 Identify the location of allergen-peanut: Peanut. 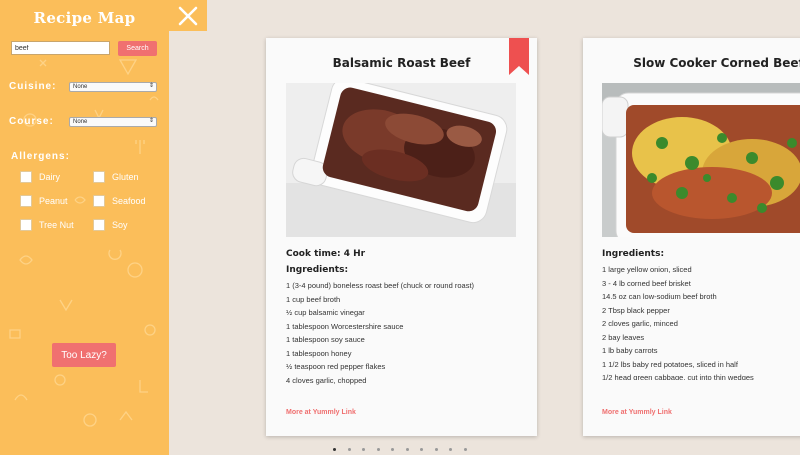
(44, 201).